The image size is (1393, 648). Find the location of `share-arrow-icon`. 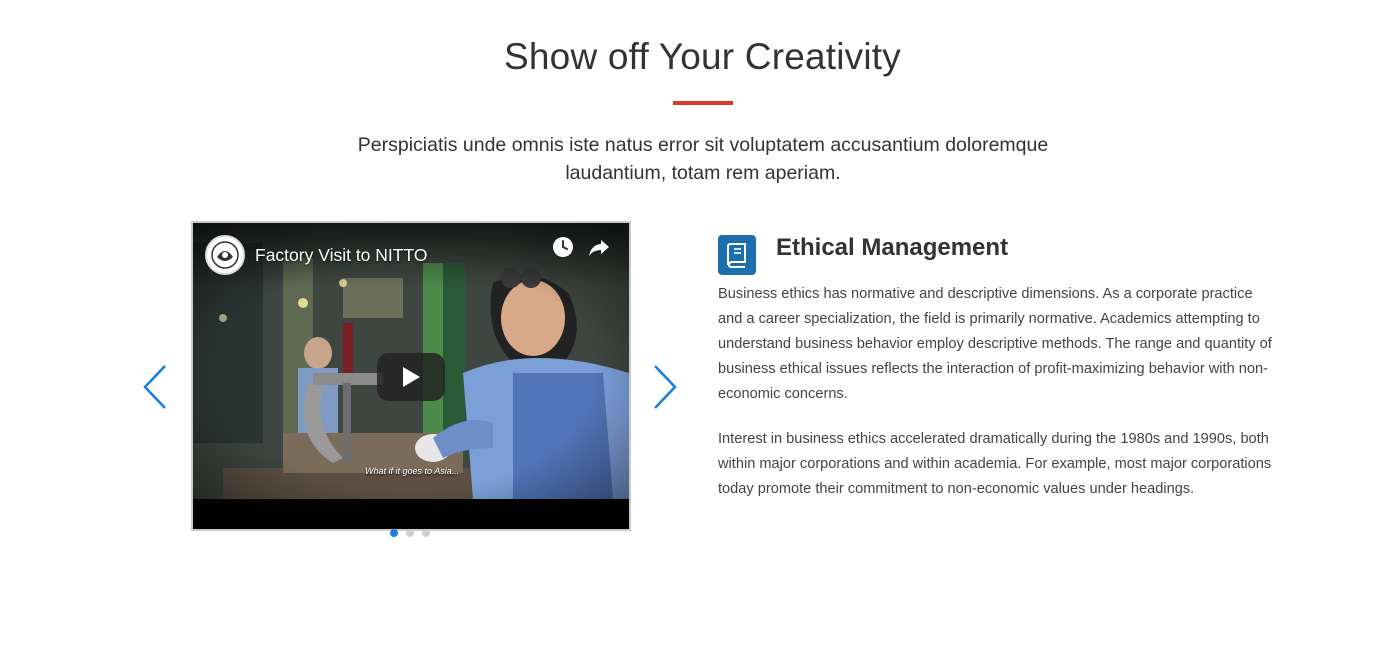

share-arrow-icon is located at coordinates (599, 247).